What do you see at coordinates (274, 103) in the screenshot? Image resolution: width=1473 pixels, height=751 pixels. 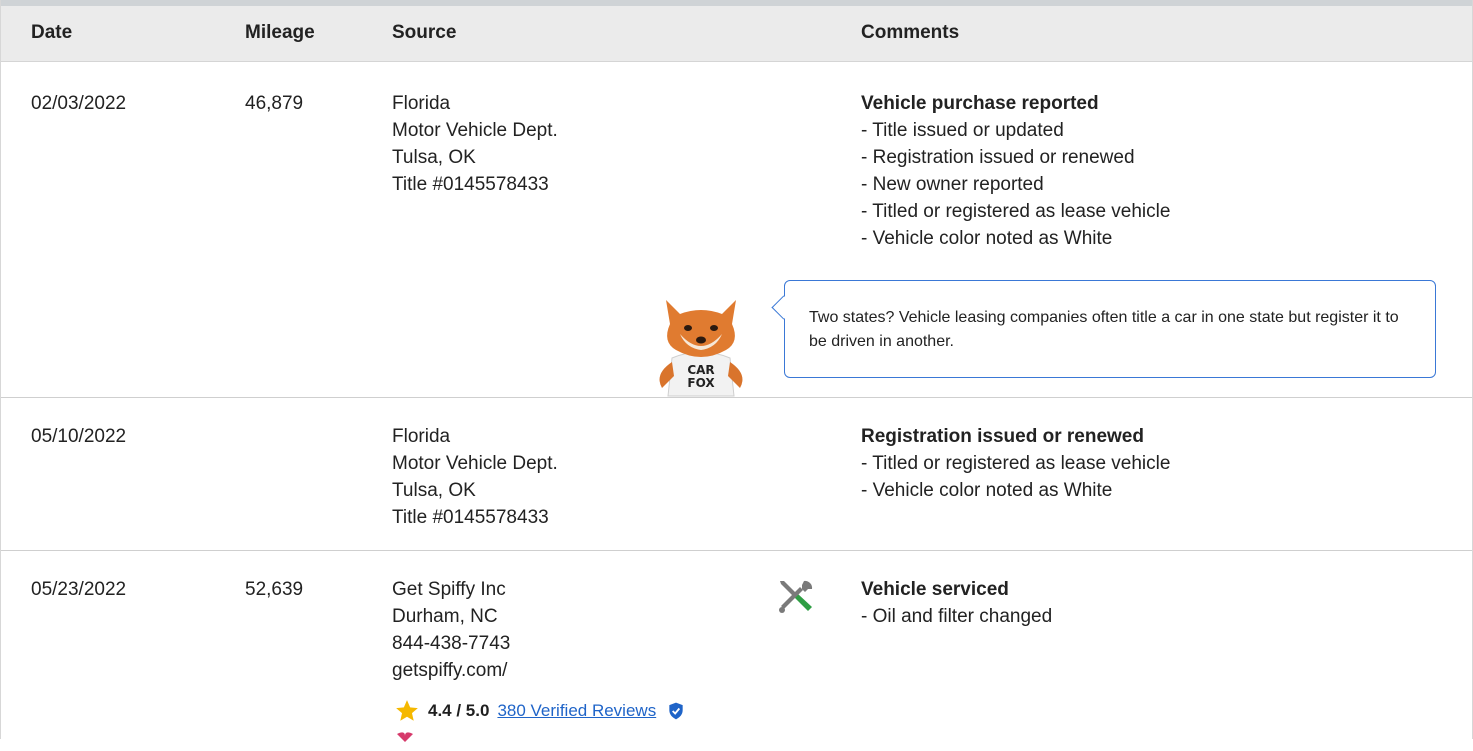 I see `row-mileage: 46,879` at bounding box center [274, 103].